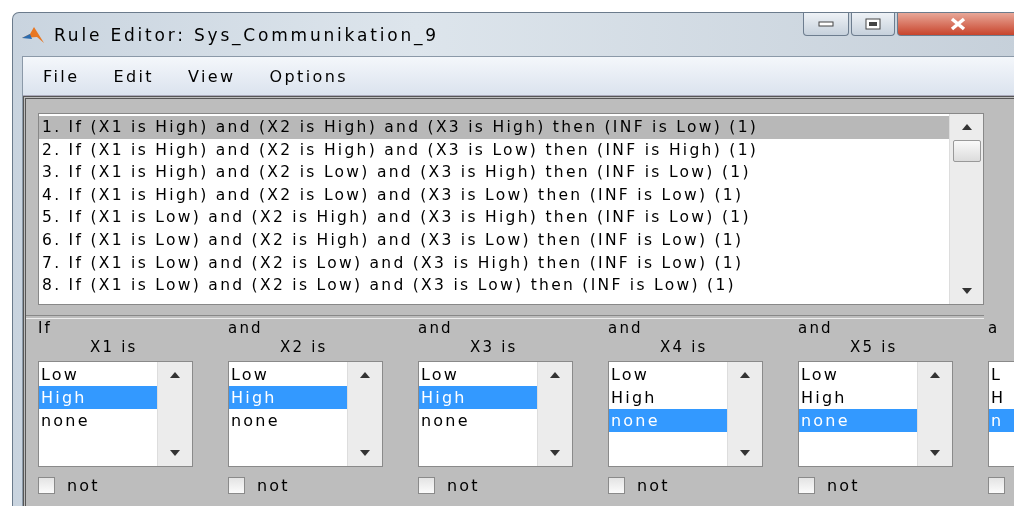 This screenshot has width=1014, height=506. I want to click on scroll-thumb, so click(966, 151).